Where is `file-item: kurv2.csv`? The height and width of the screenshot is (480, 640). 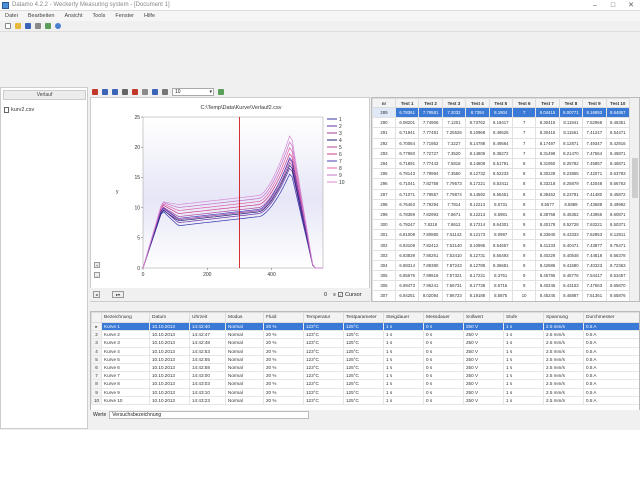
file-item: kurv2.csv is located at coordinates (19, 110).